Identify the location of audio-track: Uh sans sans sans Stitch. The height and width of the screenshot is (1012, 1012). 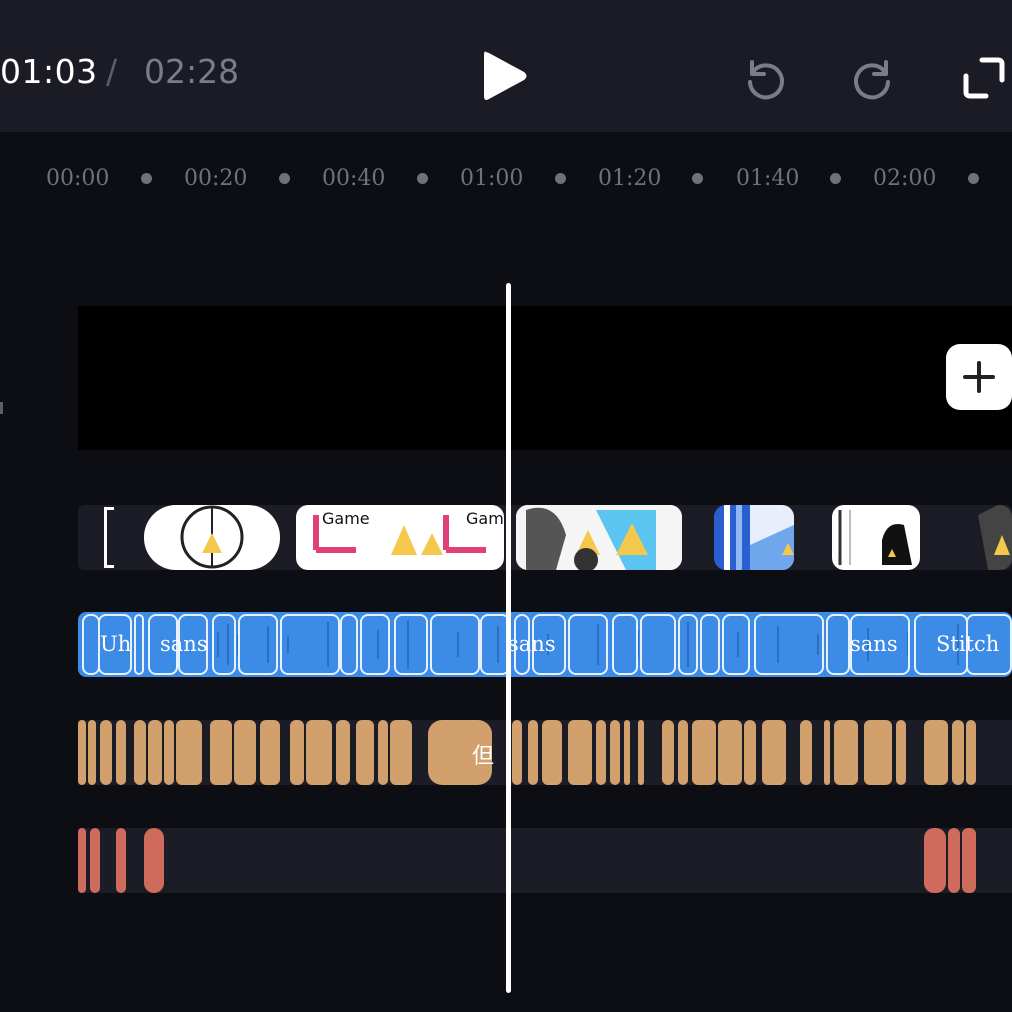
(545, 644).